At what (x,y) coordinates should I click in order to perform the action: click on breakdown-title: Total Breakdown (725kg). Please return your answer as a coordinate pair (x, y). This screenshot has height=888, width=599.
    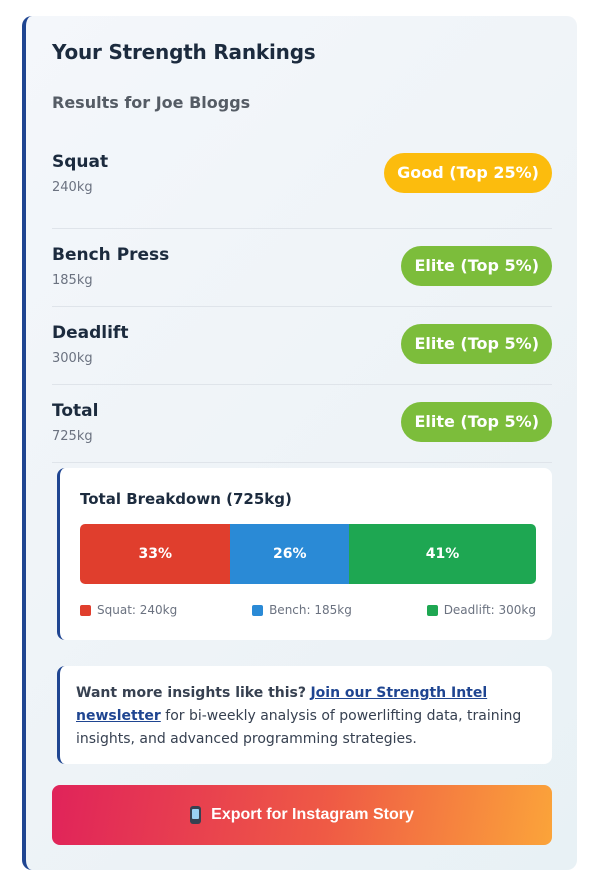
    Looking at the image, I should click on (186, 499).